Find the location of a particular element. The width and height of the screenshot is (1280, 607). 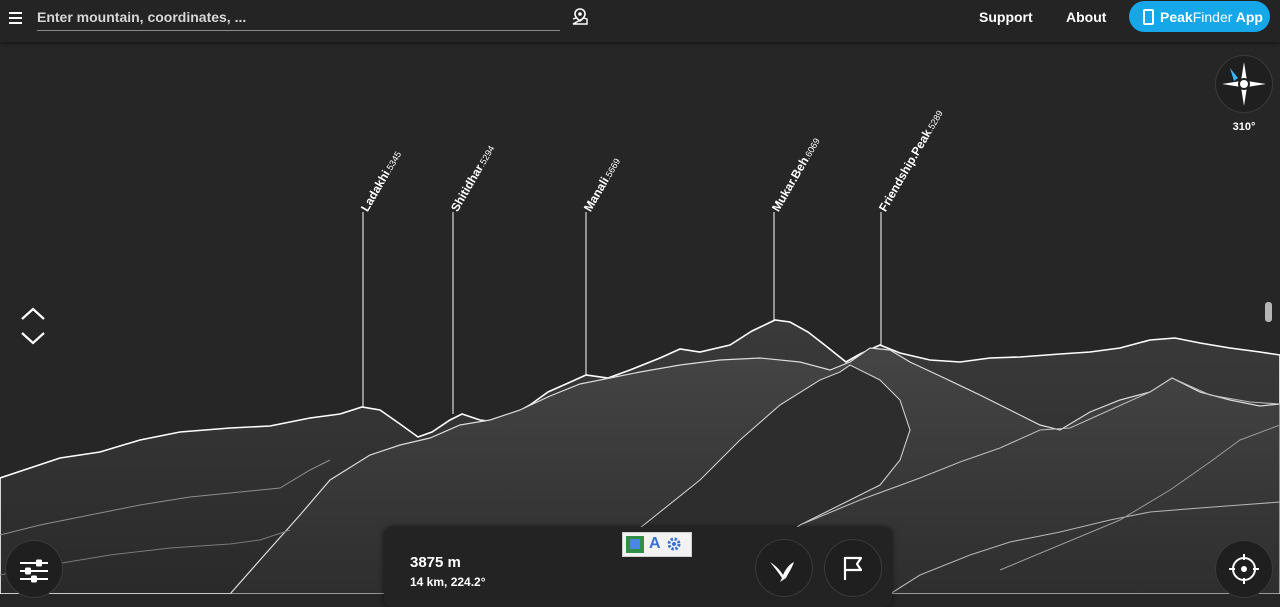

app-button-label: PeakFinder App is located at coordinates (1211, 17).